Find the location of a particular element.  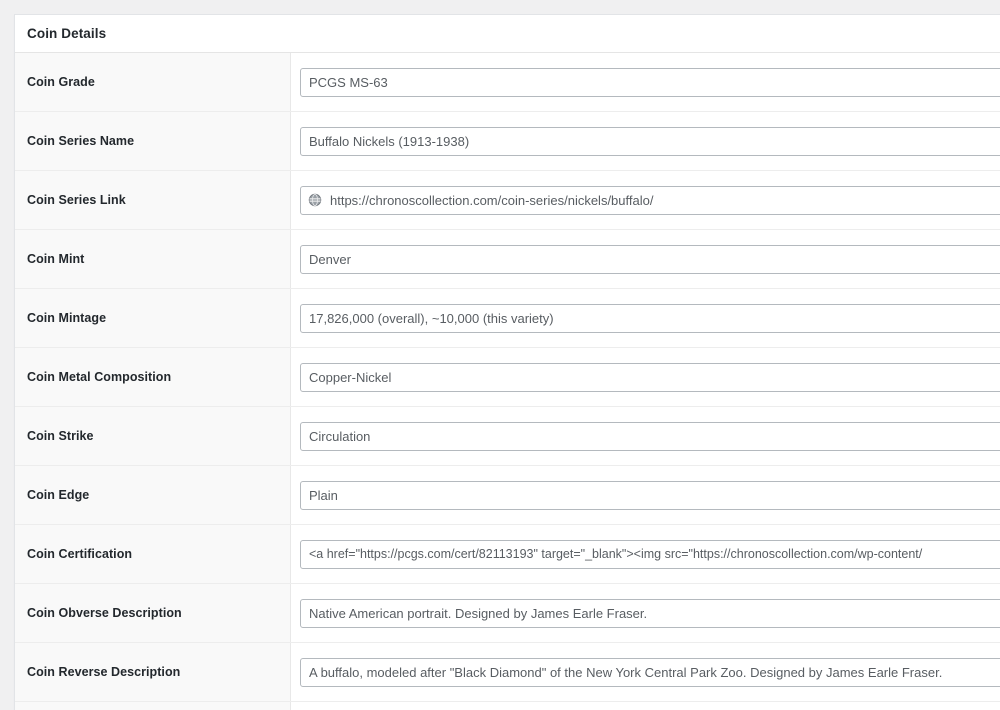

field-label-cell: Coin Reverse Description is located at coordinates (153, 672).